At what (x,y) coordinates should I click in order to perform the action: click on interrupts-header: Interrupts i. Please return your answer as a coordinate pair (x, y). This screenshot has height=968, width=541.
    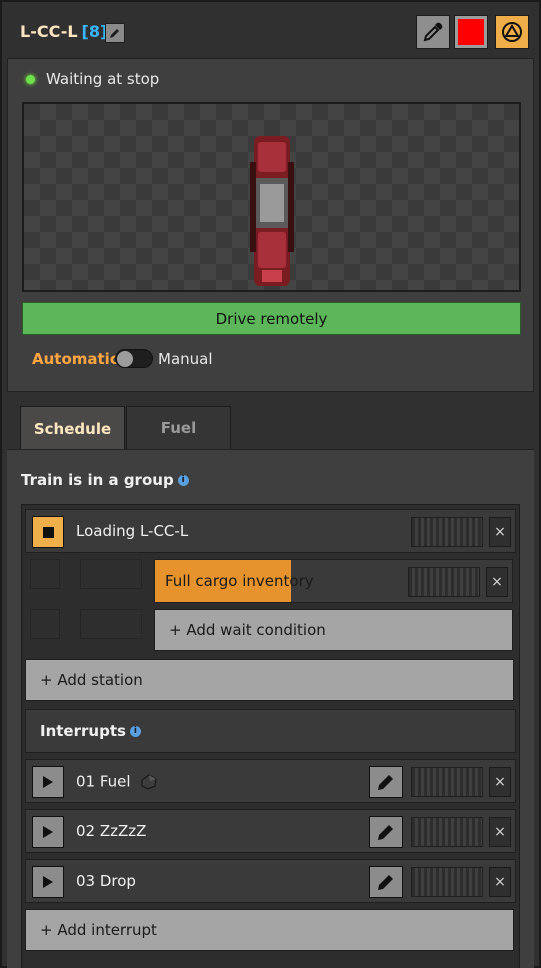
    Looking at the image, I should click on (270, 731).